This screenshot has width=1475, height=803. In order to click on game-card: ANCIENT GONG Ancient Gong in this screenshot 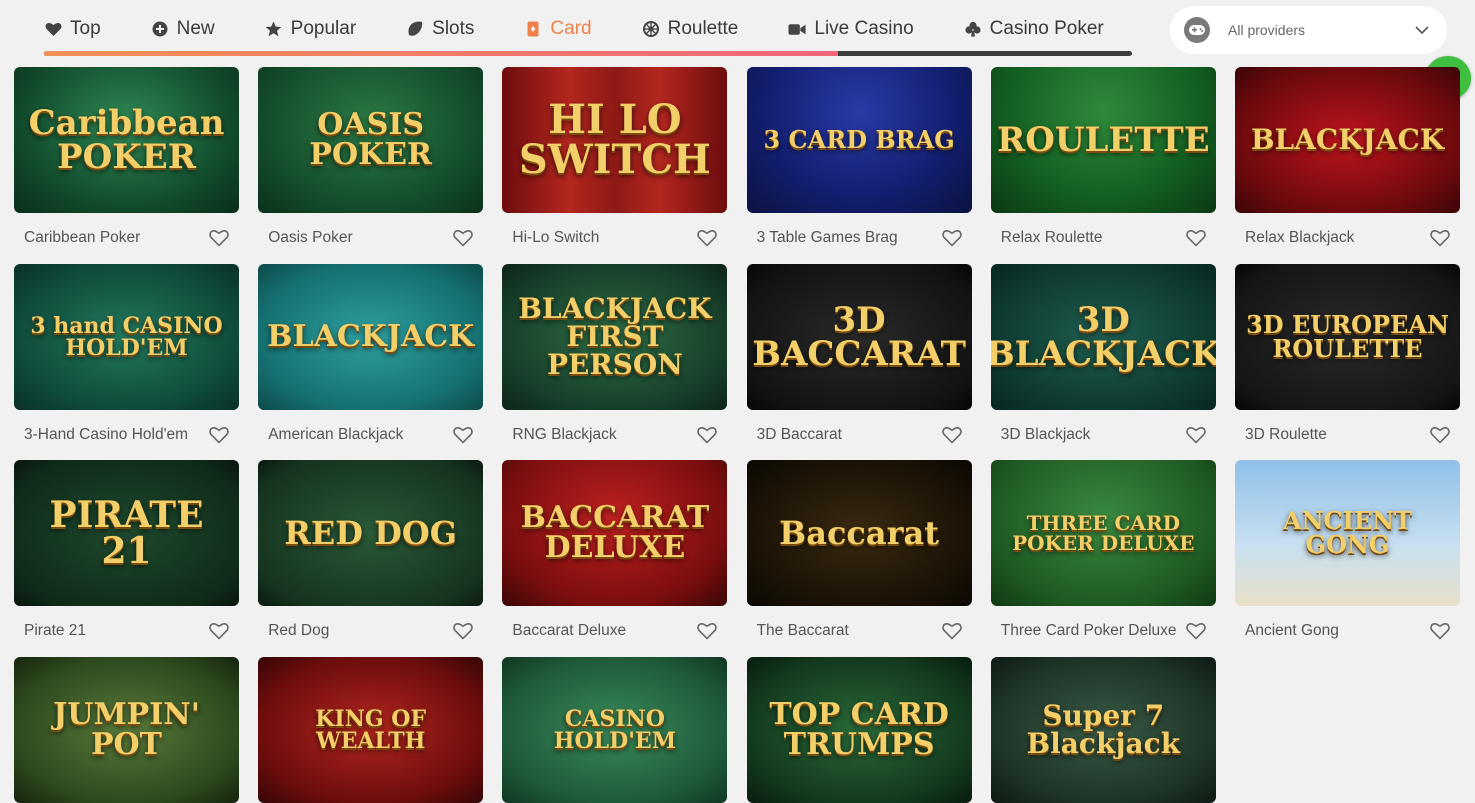, I will do `click(1347, 558)`.